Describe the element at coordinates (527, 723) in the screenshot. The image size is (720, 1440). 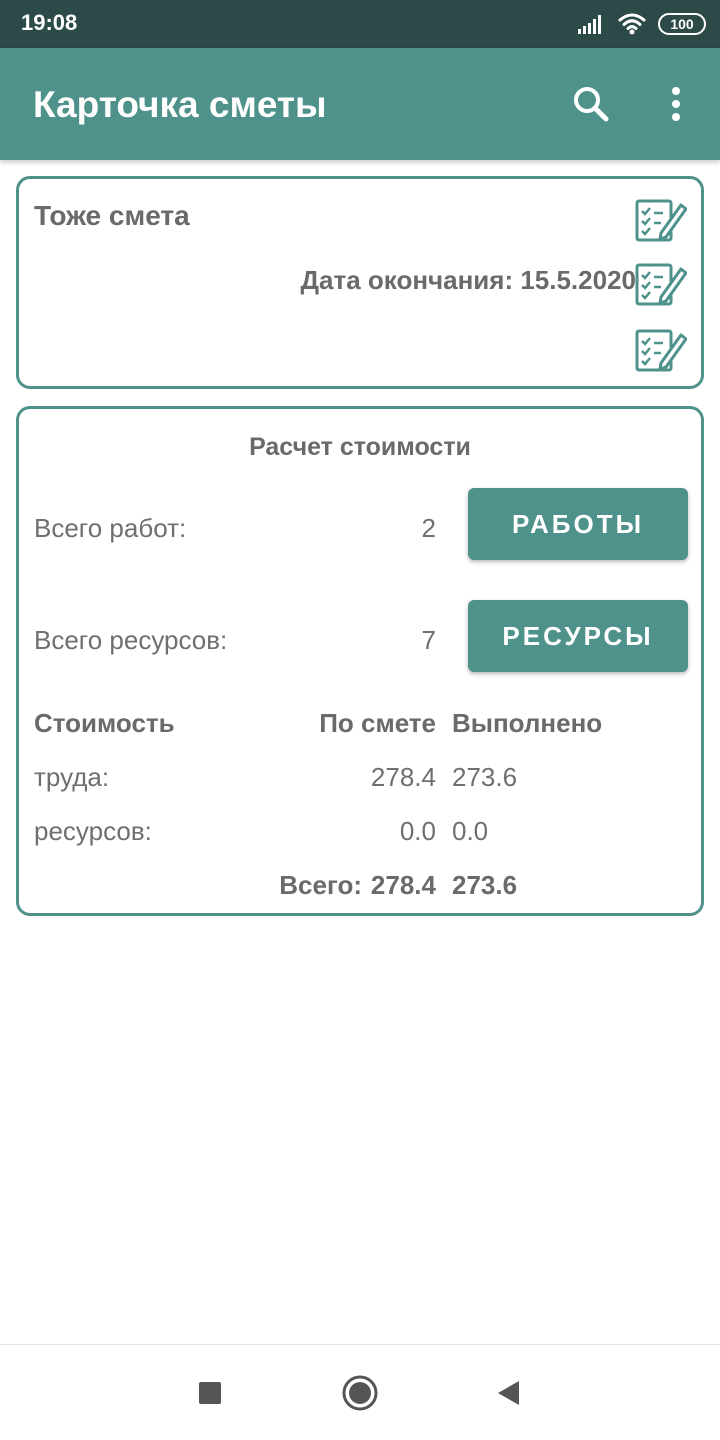
I see `done-header: Выполнено` at that location.